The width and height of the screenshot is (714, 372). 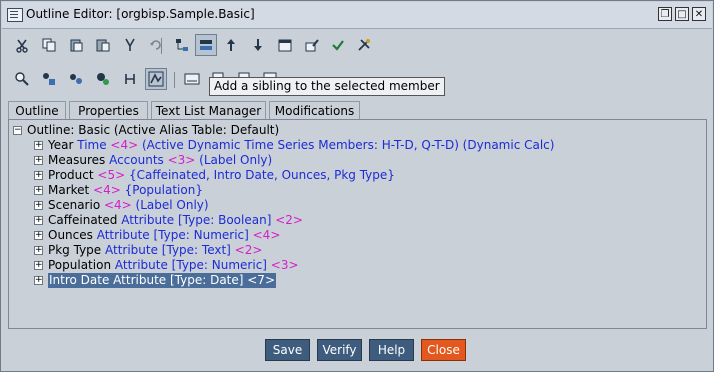 I want to click on save-button: Save, so click(x=287, y=350).